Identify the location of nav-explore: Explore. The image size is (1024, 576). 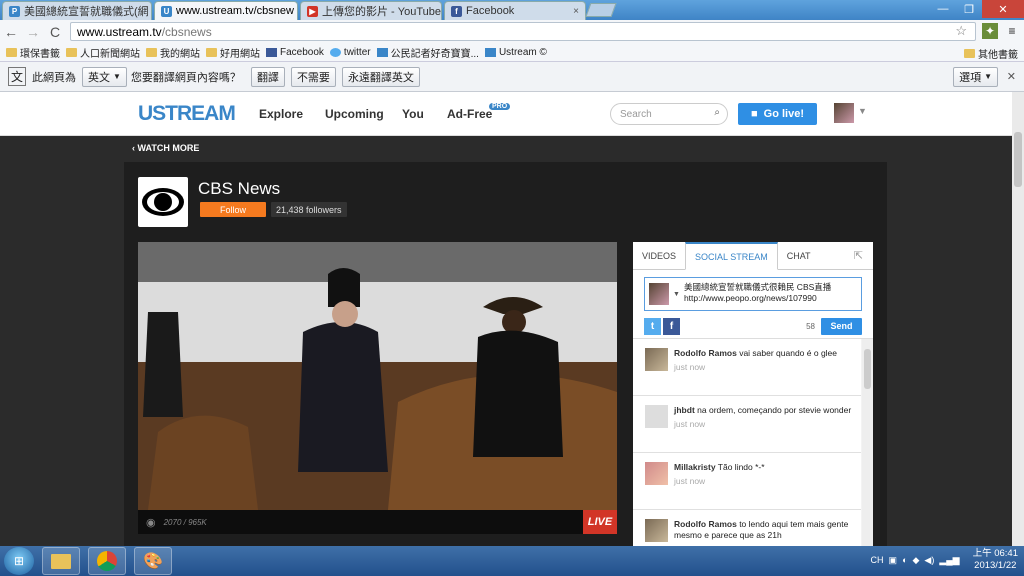
(281, 114).